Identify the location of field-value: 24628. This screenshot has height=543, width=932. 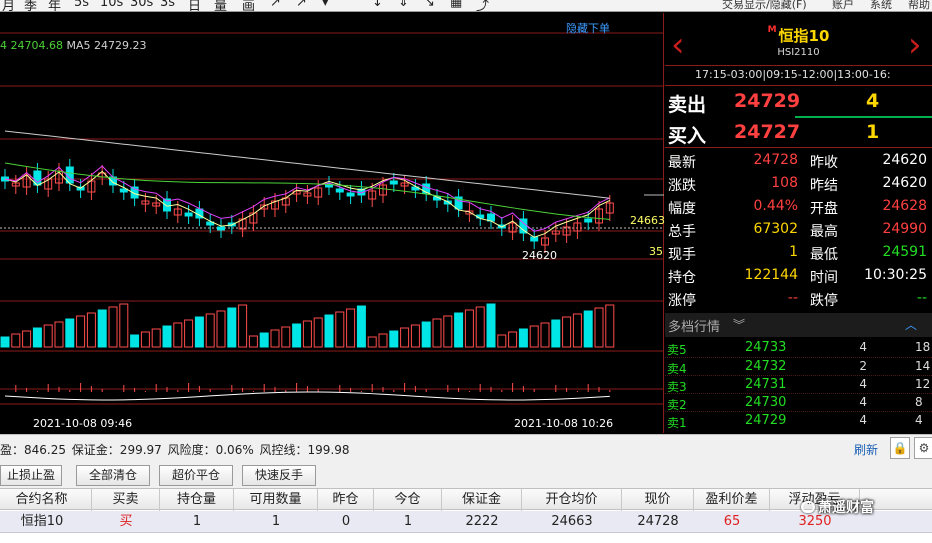
(904, 206).